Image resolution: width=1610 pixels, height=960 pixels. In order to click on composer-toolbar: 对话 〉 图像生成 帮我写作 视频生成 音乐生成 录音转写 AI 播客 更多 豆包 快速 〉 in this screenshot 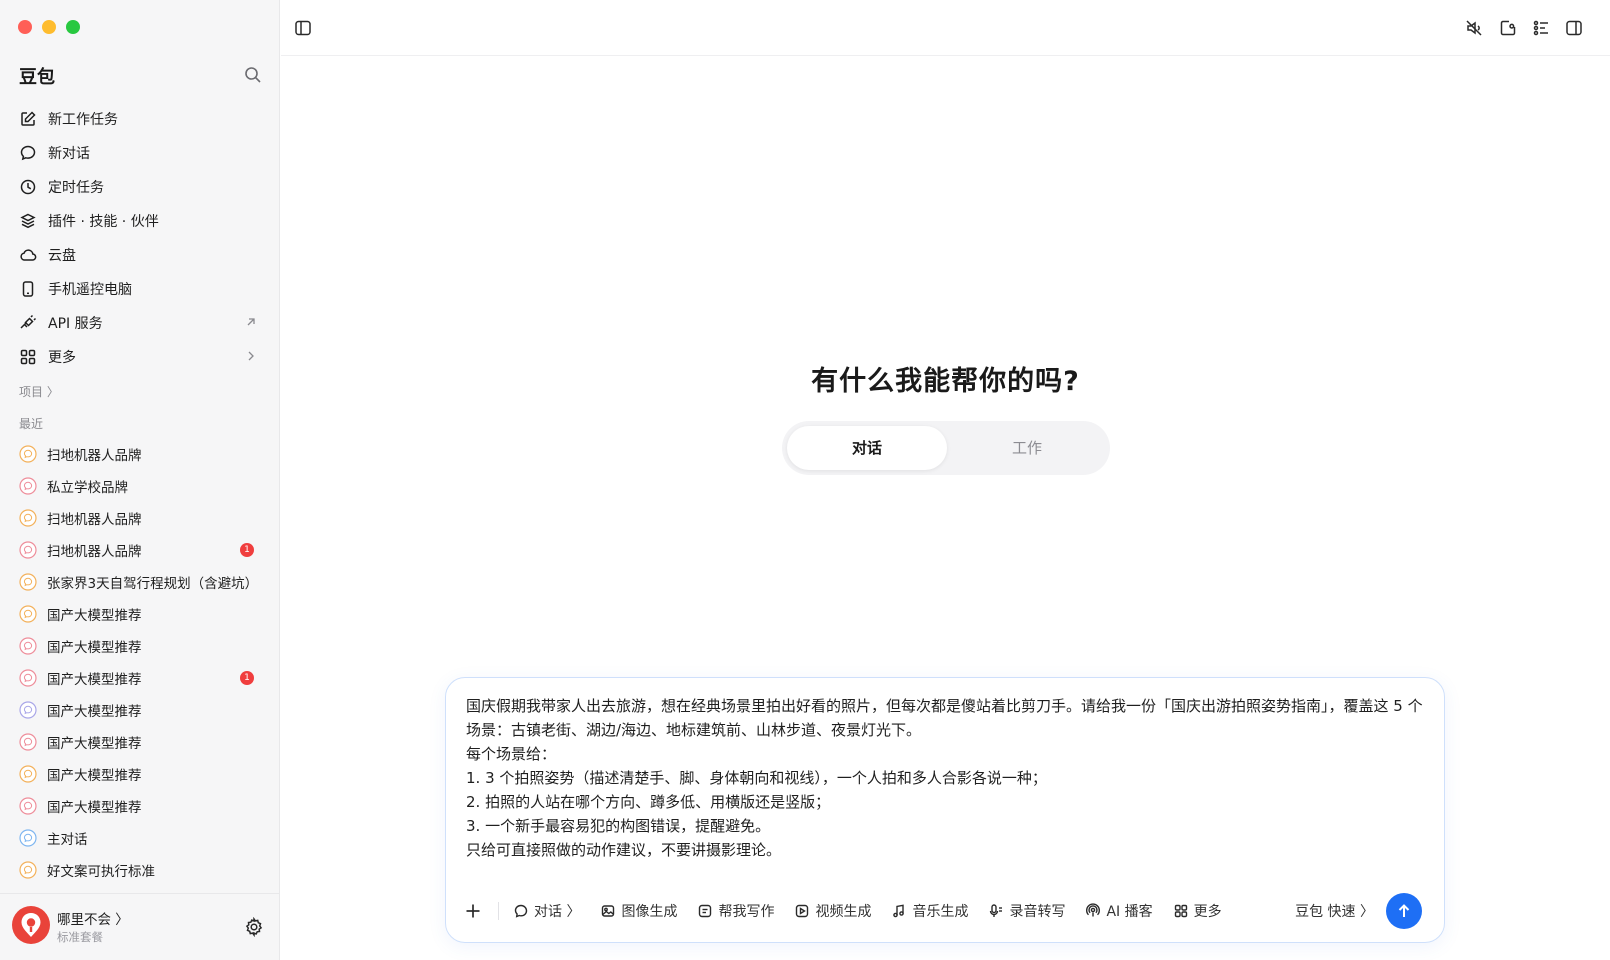, I will do `click(945, 911)`.